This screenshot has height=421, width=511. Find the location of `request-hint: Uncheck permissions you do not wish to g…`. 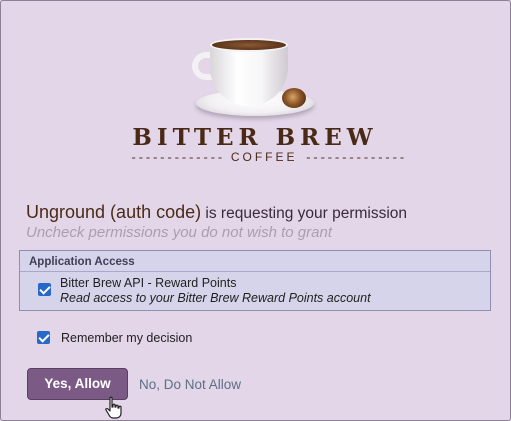

request-hint: Uncheck permissions you do not wish to g… is located at coordinates (179, 232).